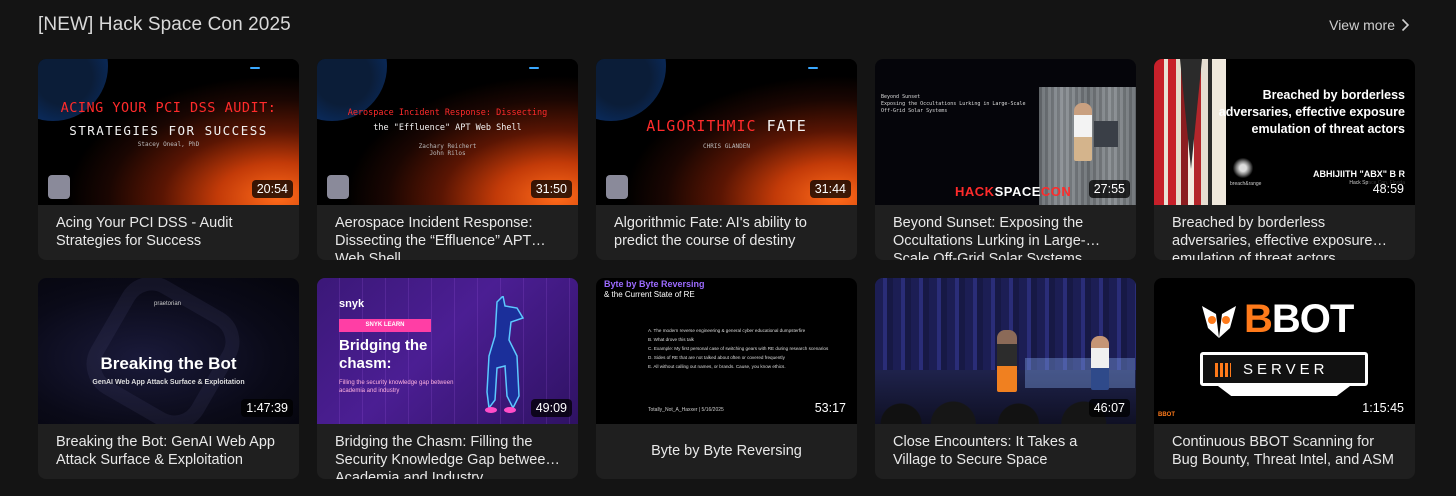  I want to click on bbot-corner-logo: BBOT, so click(1166, 415).